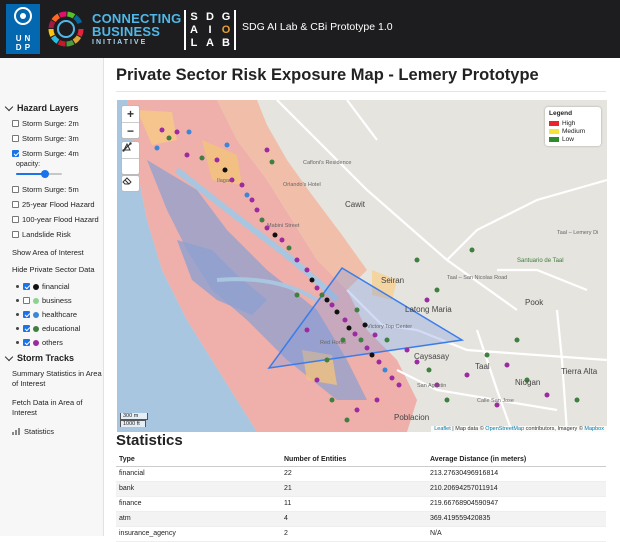 The width and height of the screenshot is (620, 542). Describe the element at coordinates (57, 253) in the screenshot. I see `show-area-of-interest-link: Show Area of Interest` at that location.